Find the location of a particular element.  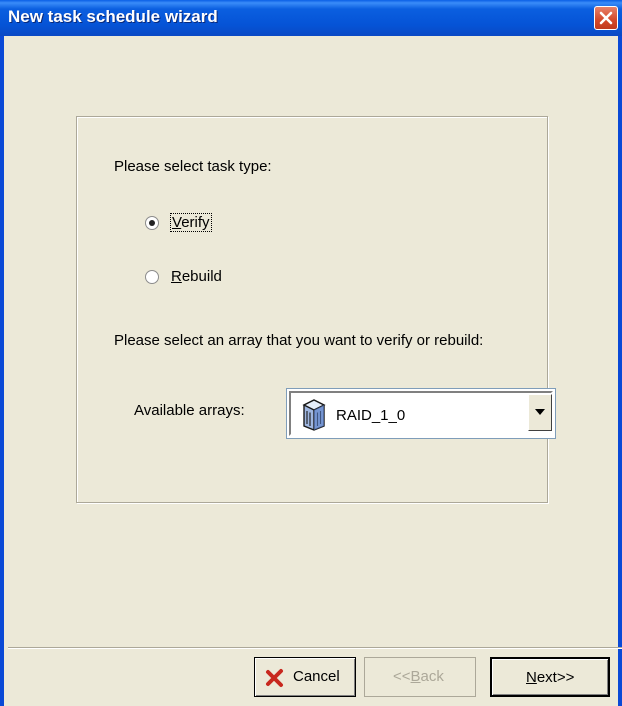

close-button is located at coordinates (606, 18).